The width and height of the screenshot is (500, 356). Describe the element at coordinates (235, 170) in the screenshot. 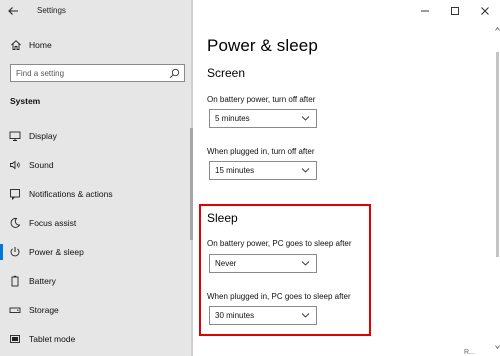

I see `dropdown-value: 15 minutes` at that location.